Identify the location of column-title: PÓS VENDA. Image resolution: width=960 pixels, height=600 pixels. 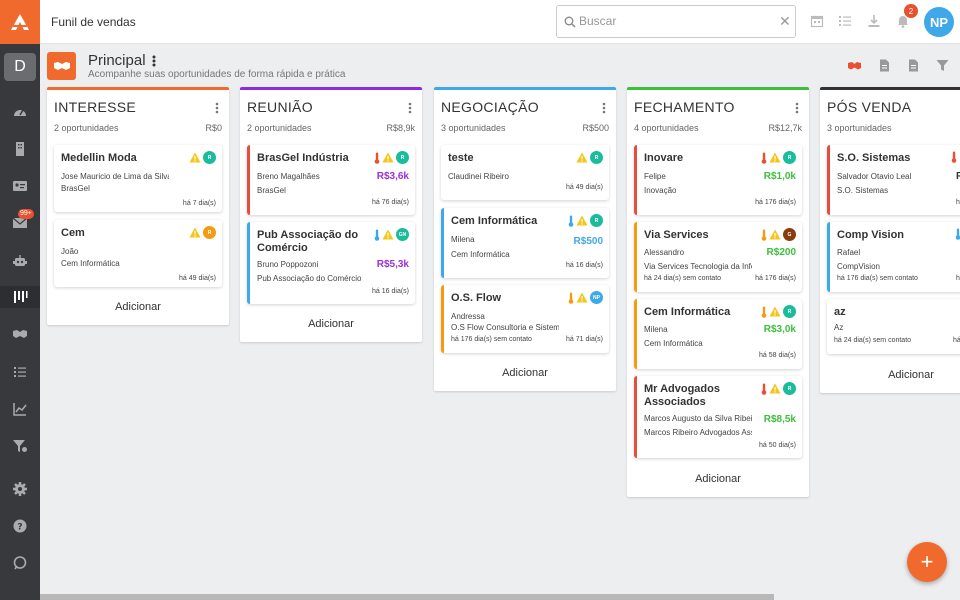
(869, 107).